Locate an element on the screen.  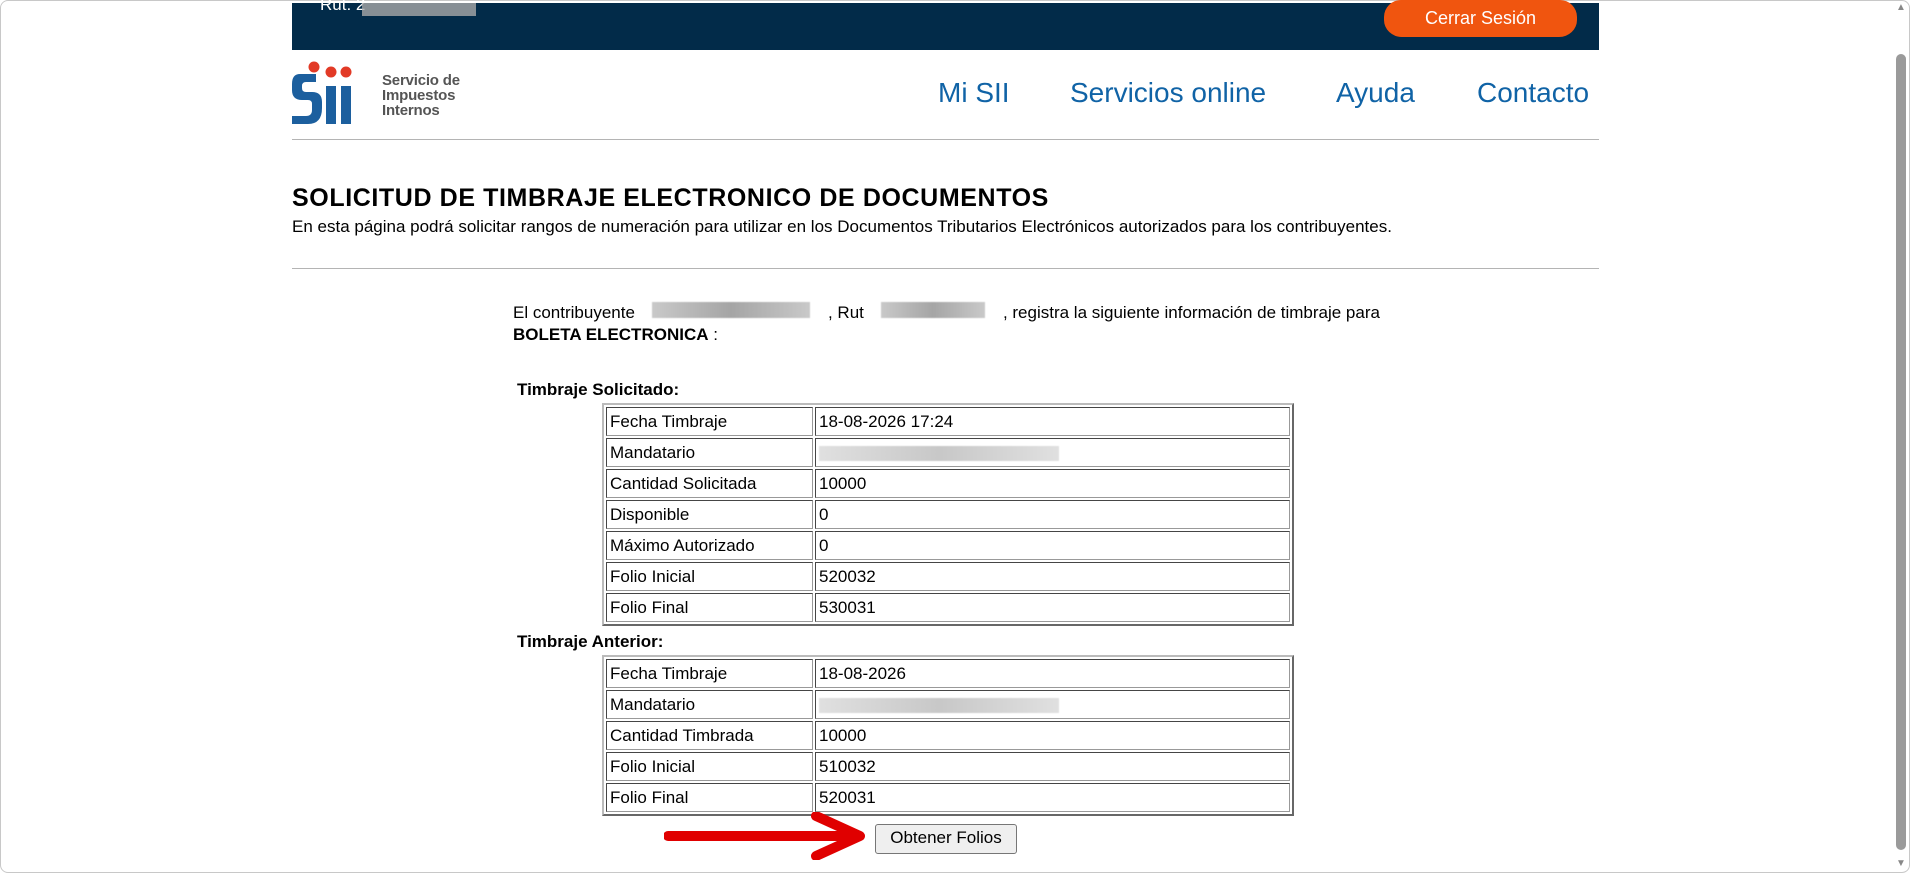
info-colon: : is located at coordinates (715, 334).